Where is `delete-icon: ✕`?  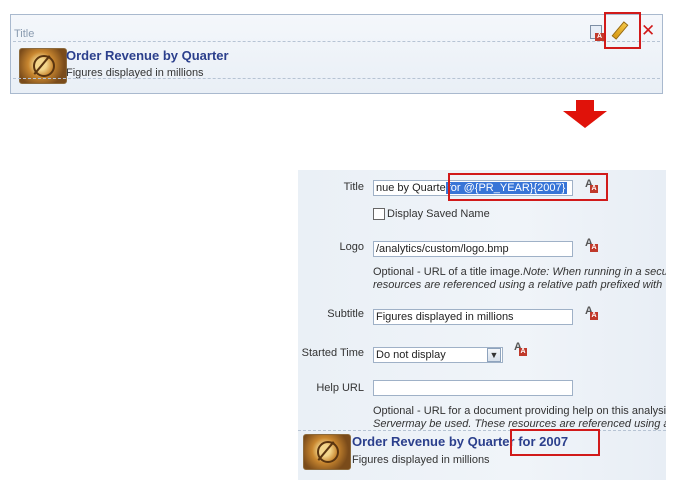
delete-icon: ✕ is located at coordinates (648, 31).